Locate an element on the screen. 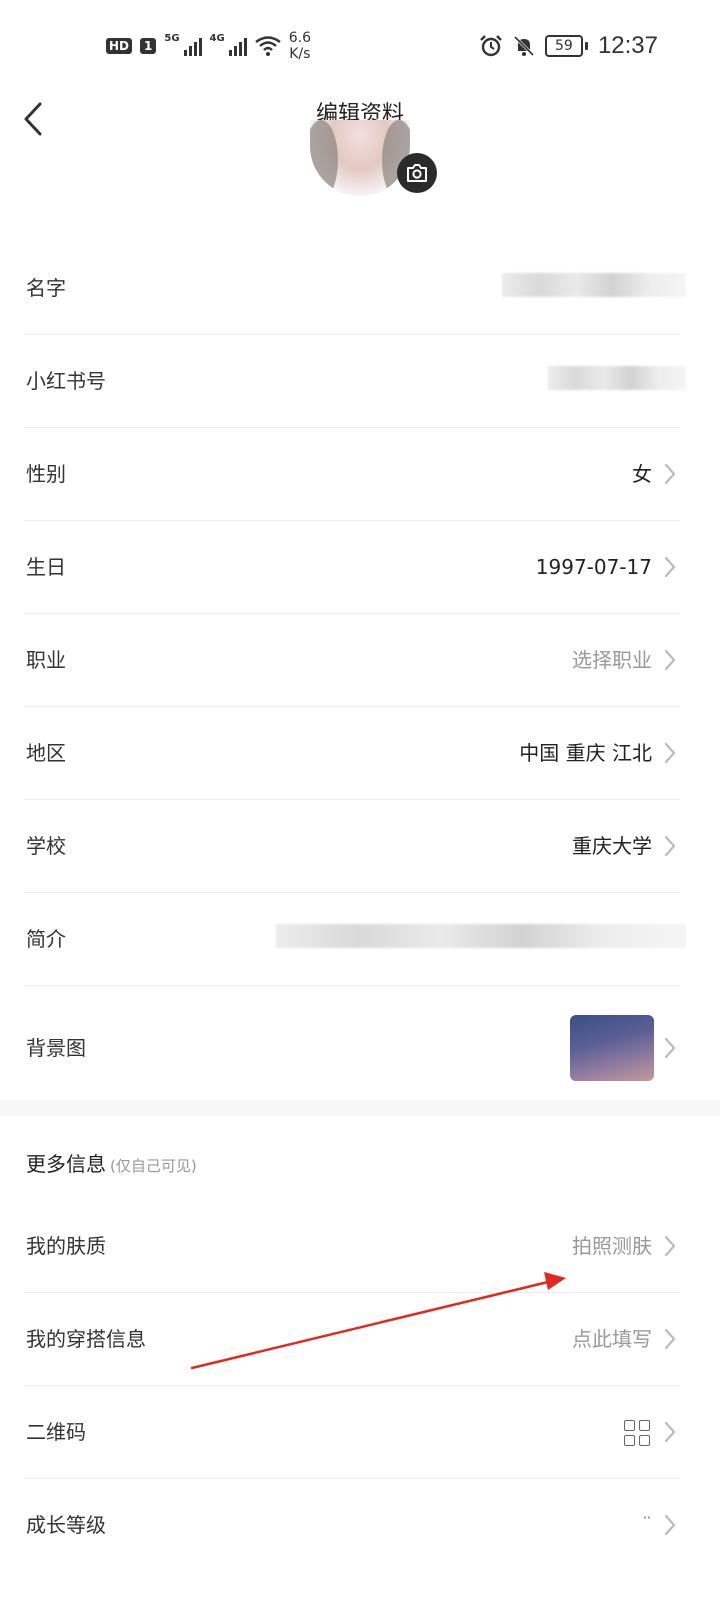  region-value: 中国 重庆 江北 is located at coordinates (585, 753).